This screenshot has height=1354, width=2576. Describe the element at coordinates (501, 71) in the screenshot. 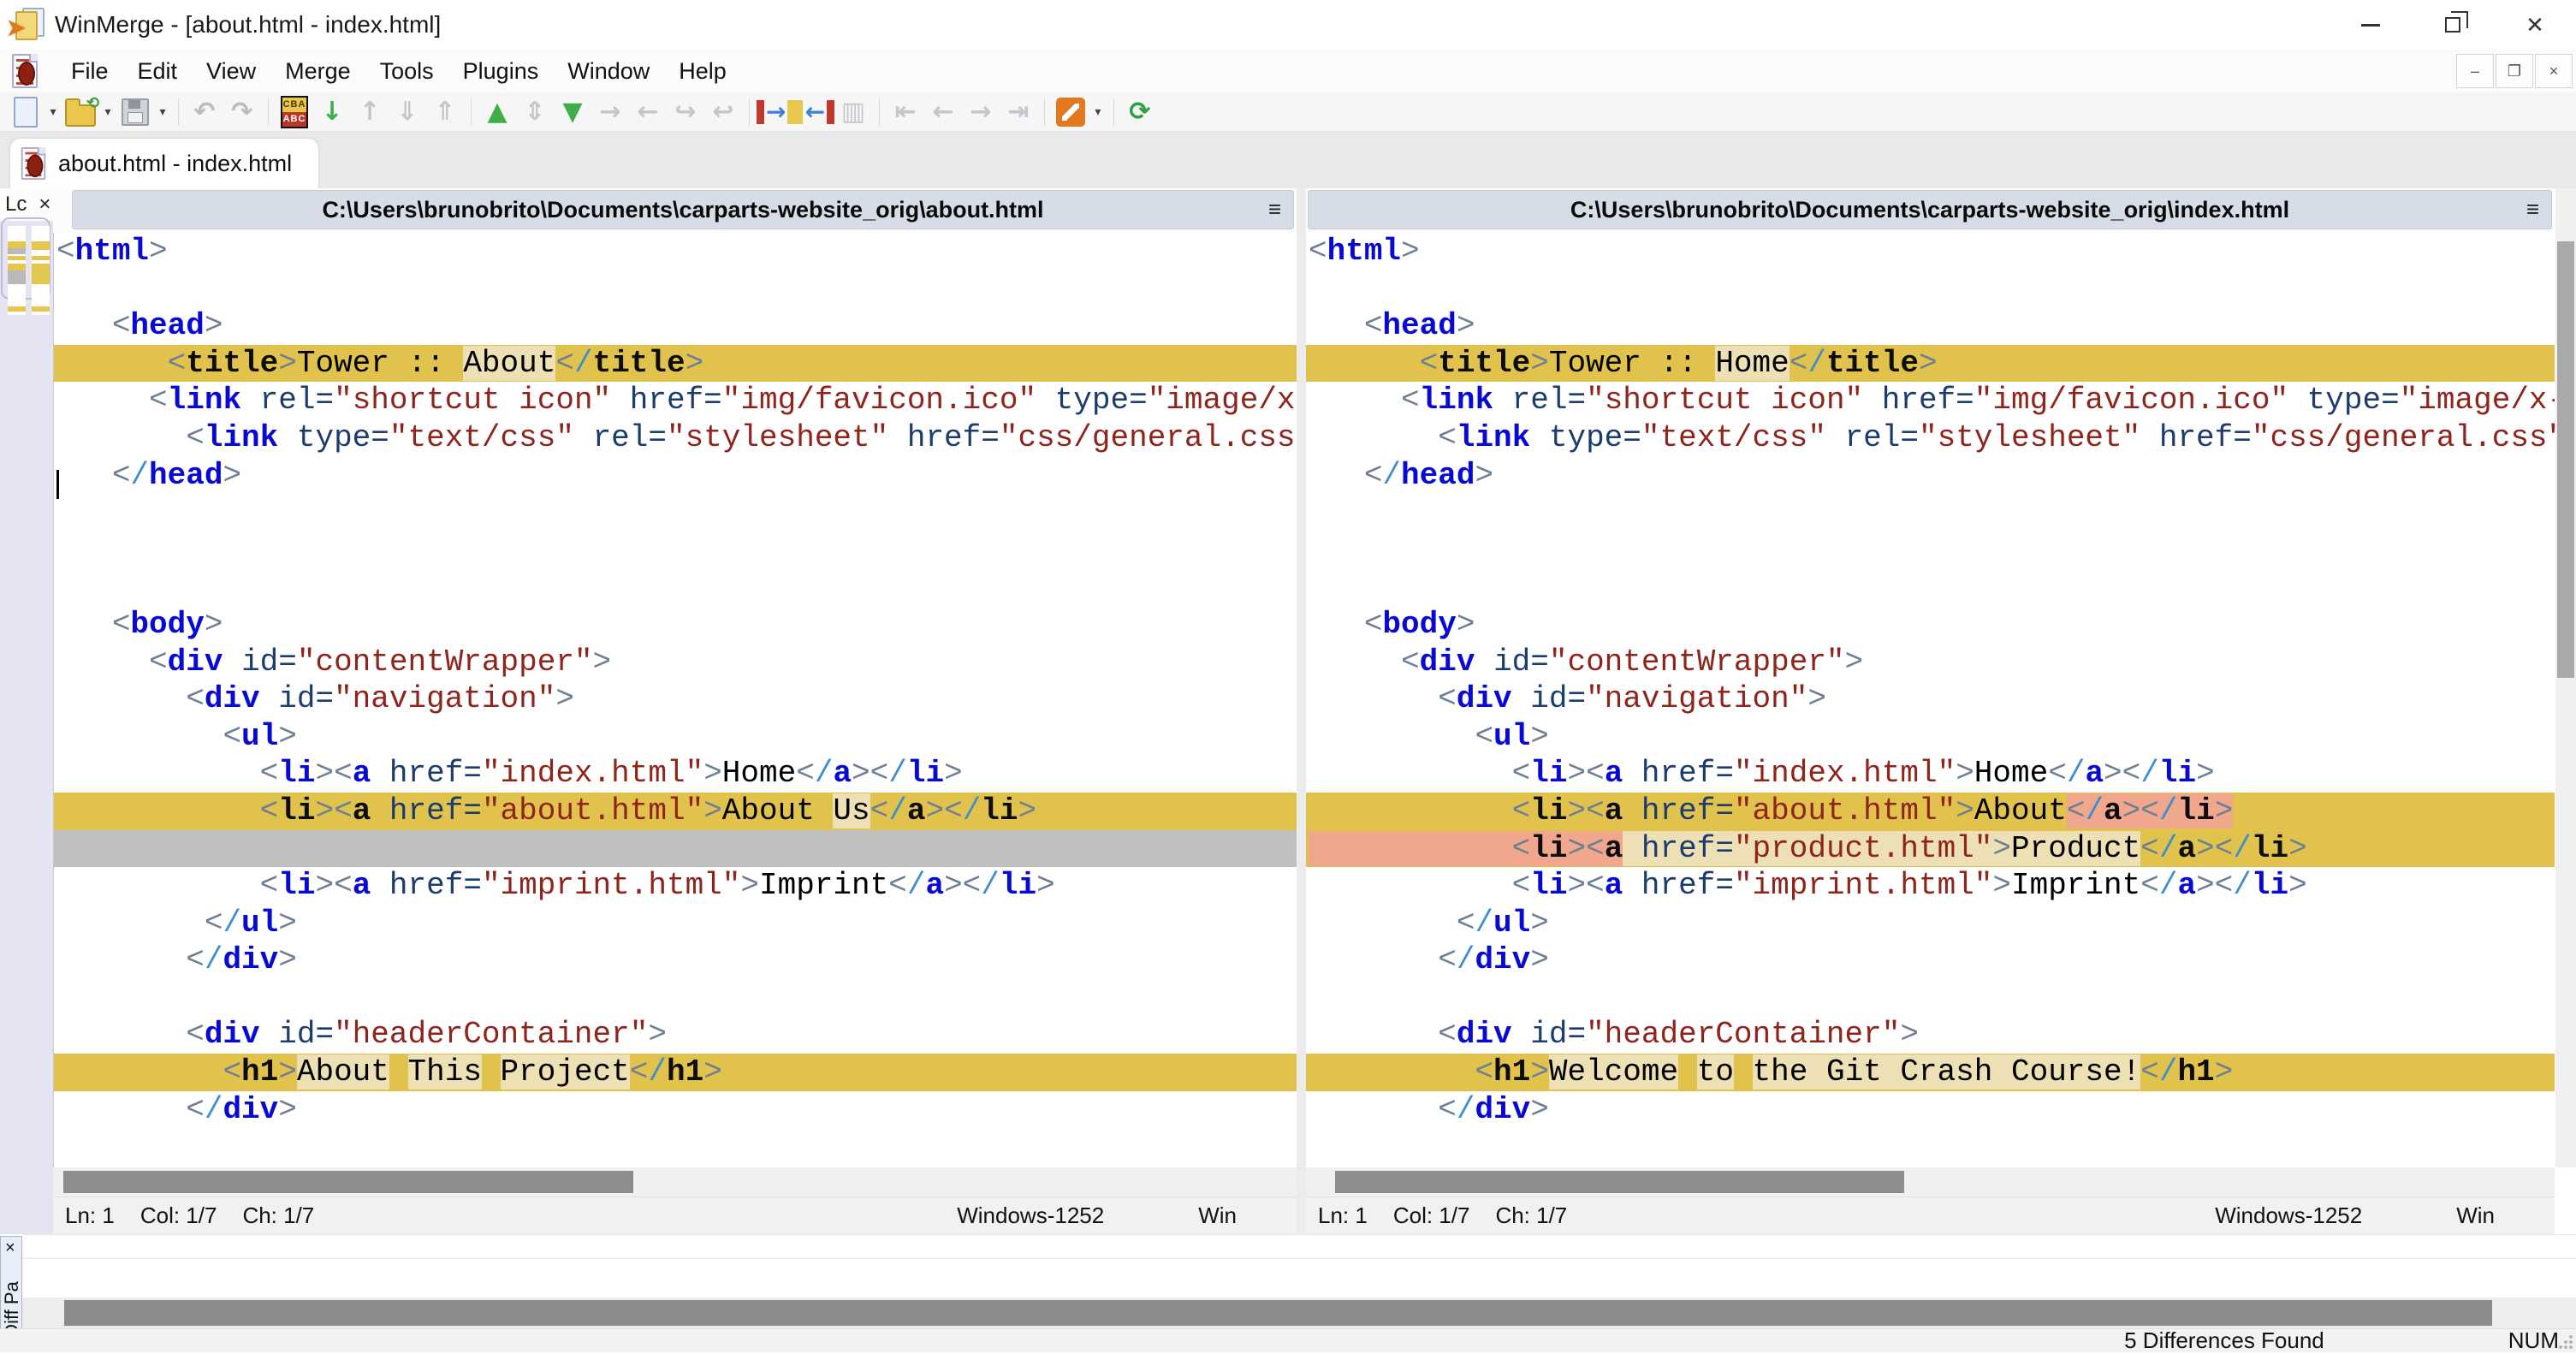

I see `menu-item-plugins: Plugins` at that location.